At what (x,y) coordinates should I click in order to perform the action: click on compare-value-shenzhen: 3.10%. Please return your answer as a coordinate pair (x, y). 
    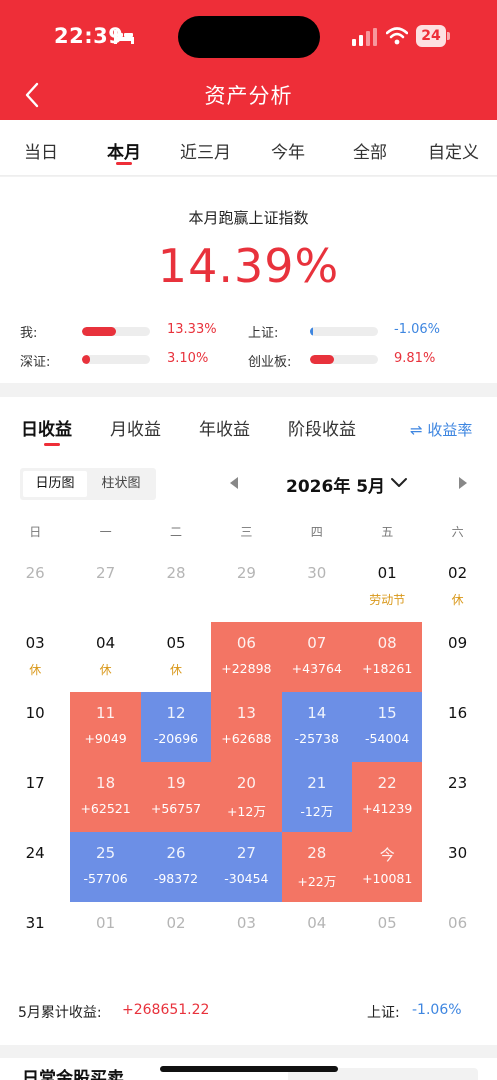
    Looking at the image, I should click on (188, 358).